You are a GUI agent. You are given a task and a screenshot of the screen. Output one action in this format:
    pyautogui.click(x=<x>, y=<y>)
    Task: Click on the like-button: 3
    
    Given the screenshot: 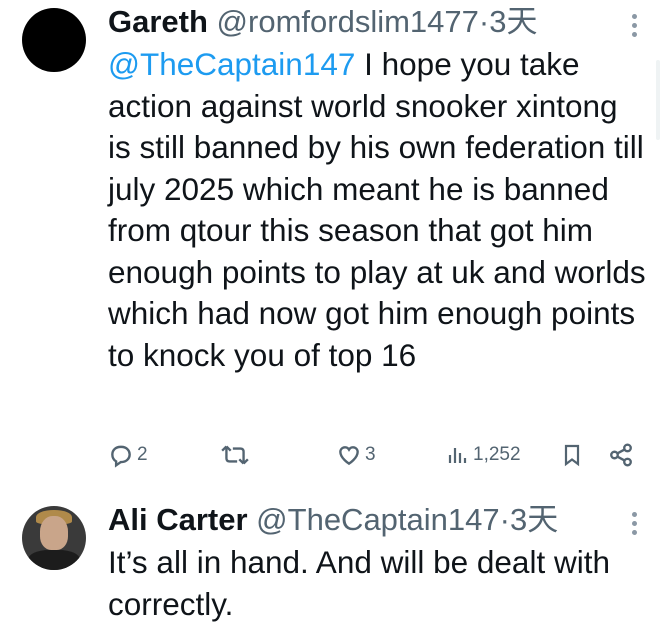 What is the action you would take?
    pyautogui.click(x=356, y=455)
    